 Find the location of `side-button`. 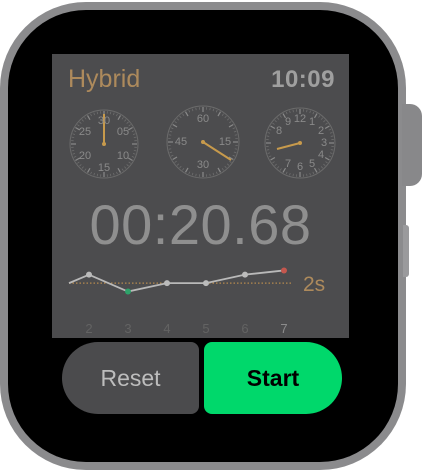

side-button is located at coordinates (406, 251).